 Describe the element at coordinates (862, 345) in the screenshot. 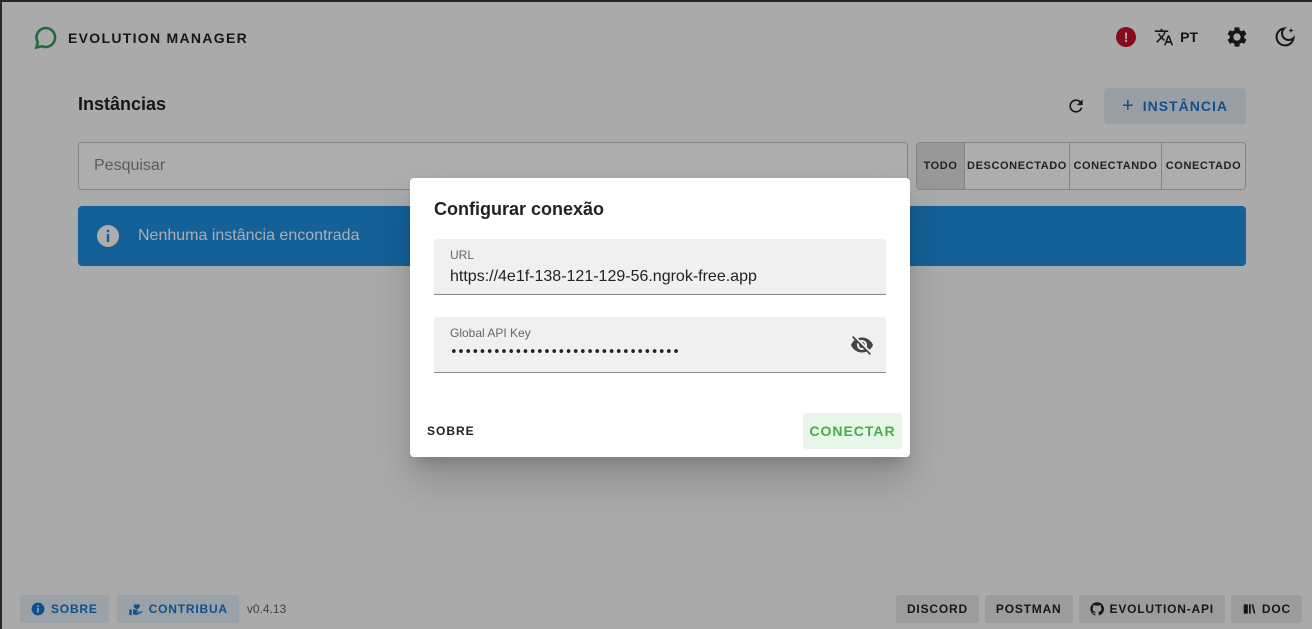

I see `visibility-off-icon` at that location.